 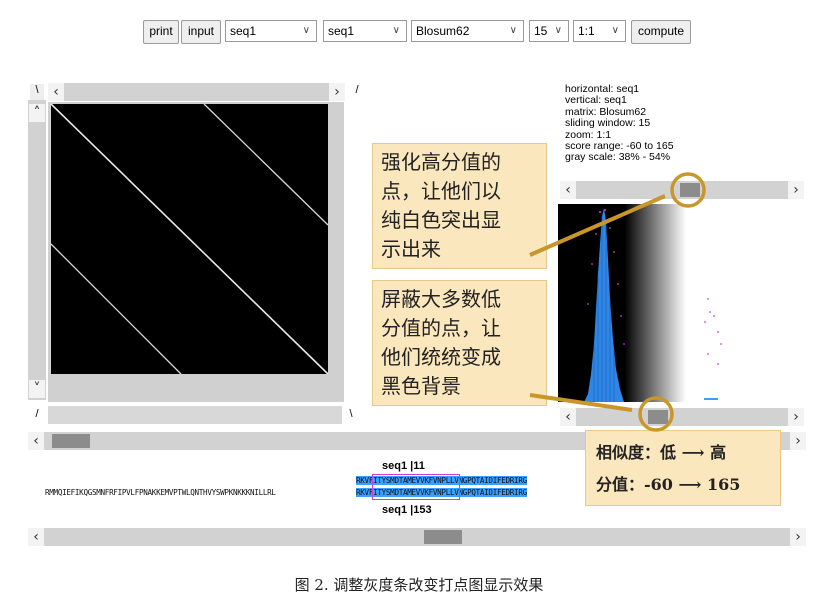 What do you see at coordinates (37, 250) in the screenshot?
I see `left-vertical-scrollbar: ˄ ˅` at bounding box center [37, 250].